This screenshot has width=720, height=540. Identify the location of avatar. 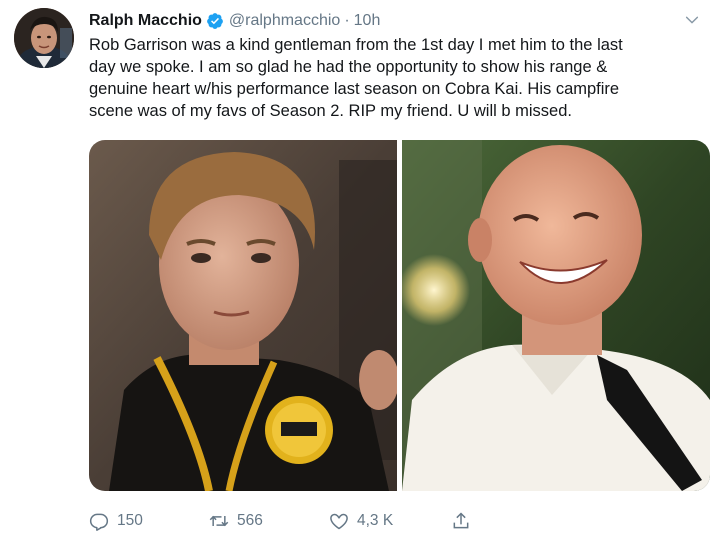
(44, 38).